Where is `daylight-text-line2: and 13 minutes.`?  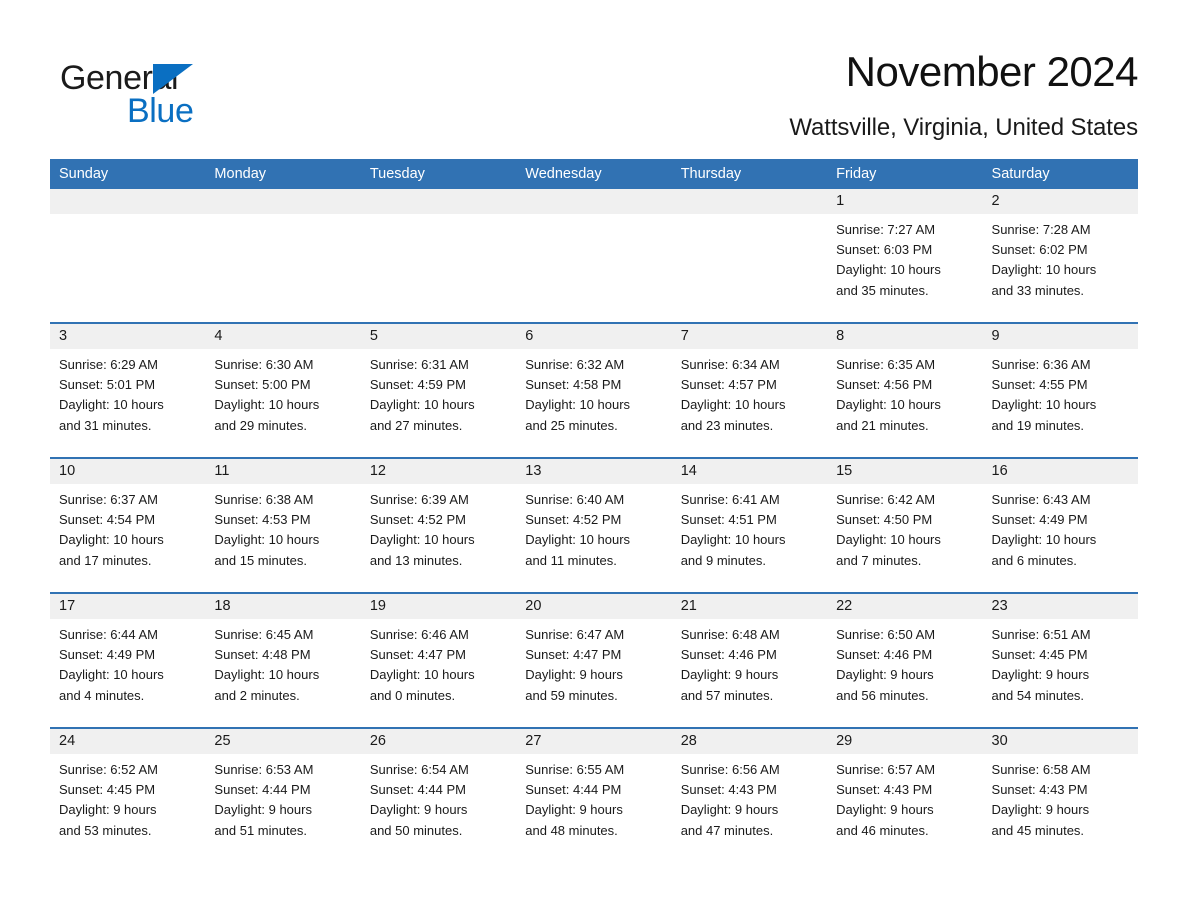 daylight-text-line2: and 13 minutes. is located at coordinates (416, 560).